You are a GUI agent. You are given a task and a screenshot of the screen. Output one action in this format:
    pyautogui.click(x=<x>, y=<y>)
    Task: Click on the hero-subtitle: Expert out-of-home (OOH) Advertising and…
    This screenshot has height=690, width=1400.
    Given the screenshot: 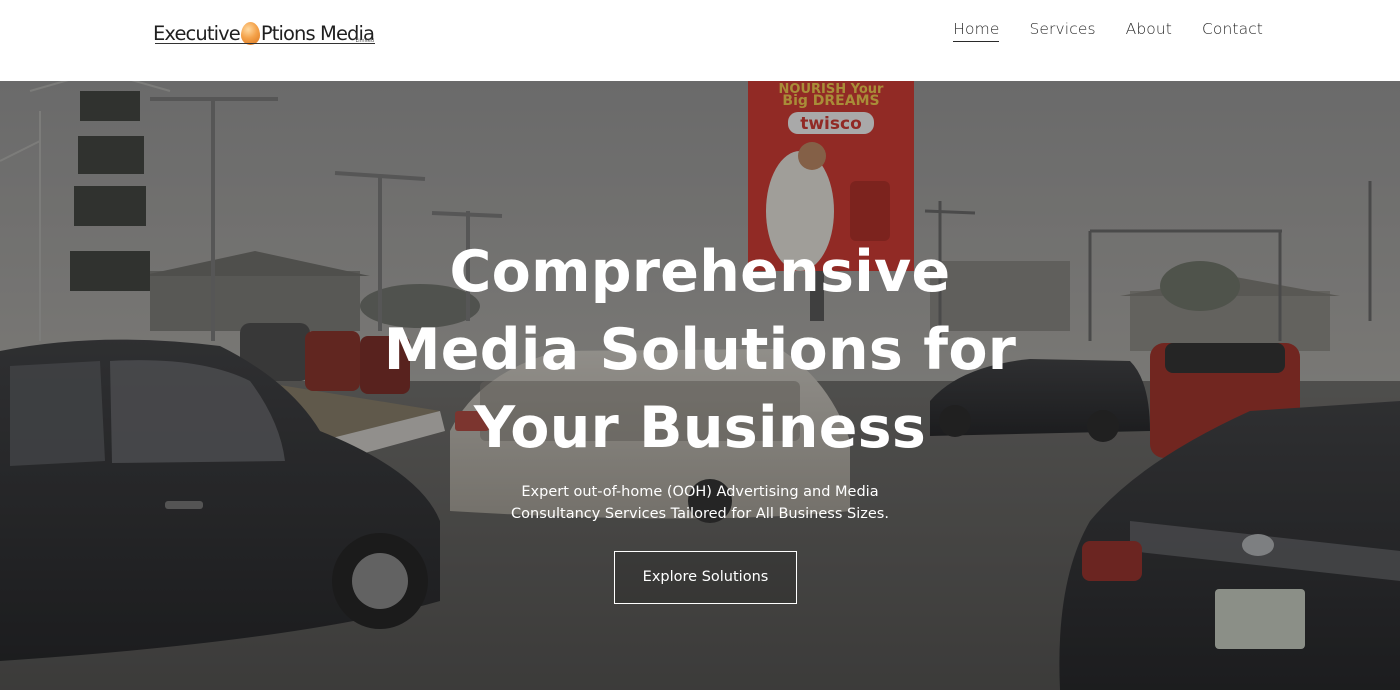 What is the action you would take?
    pyautogui.click(x=700, y=503)
    